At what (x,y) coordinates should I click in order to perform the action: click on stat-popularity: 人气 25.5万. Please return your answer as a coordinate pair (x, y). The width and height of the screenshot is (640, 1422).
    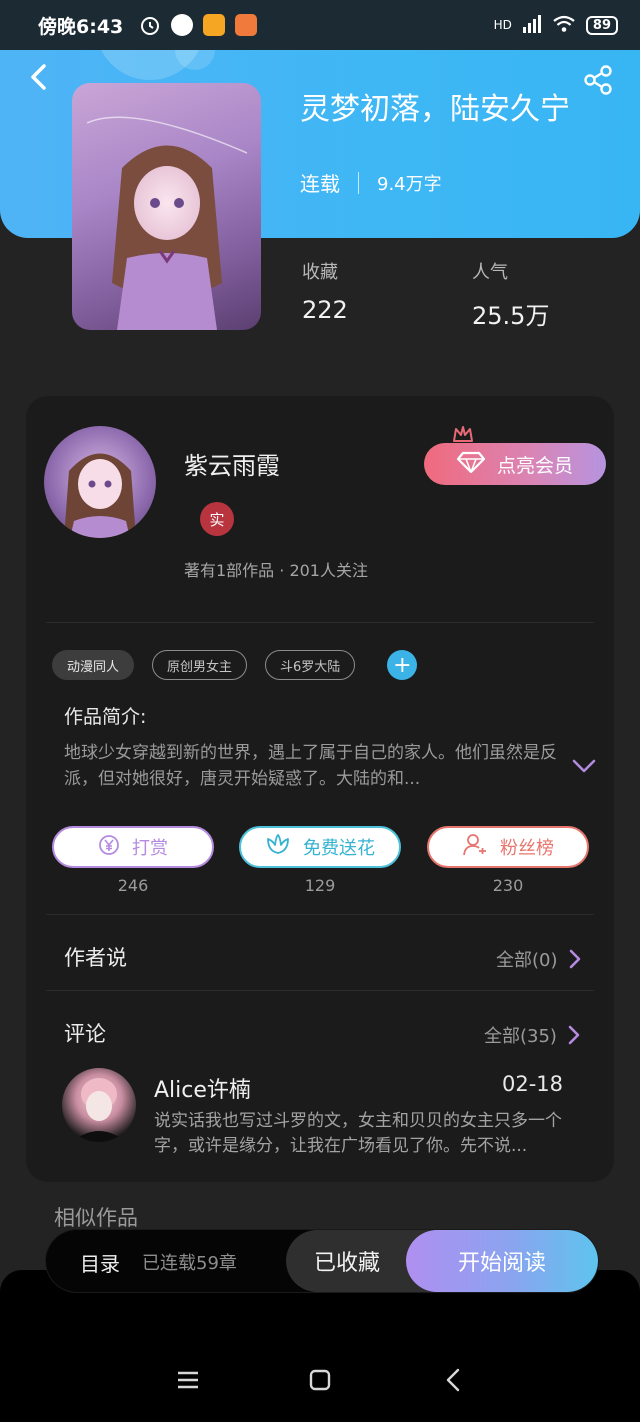
    Looking at the image, I should click on (510, 294).